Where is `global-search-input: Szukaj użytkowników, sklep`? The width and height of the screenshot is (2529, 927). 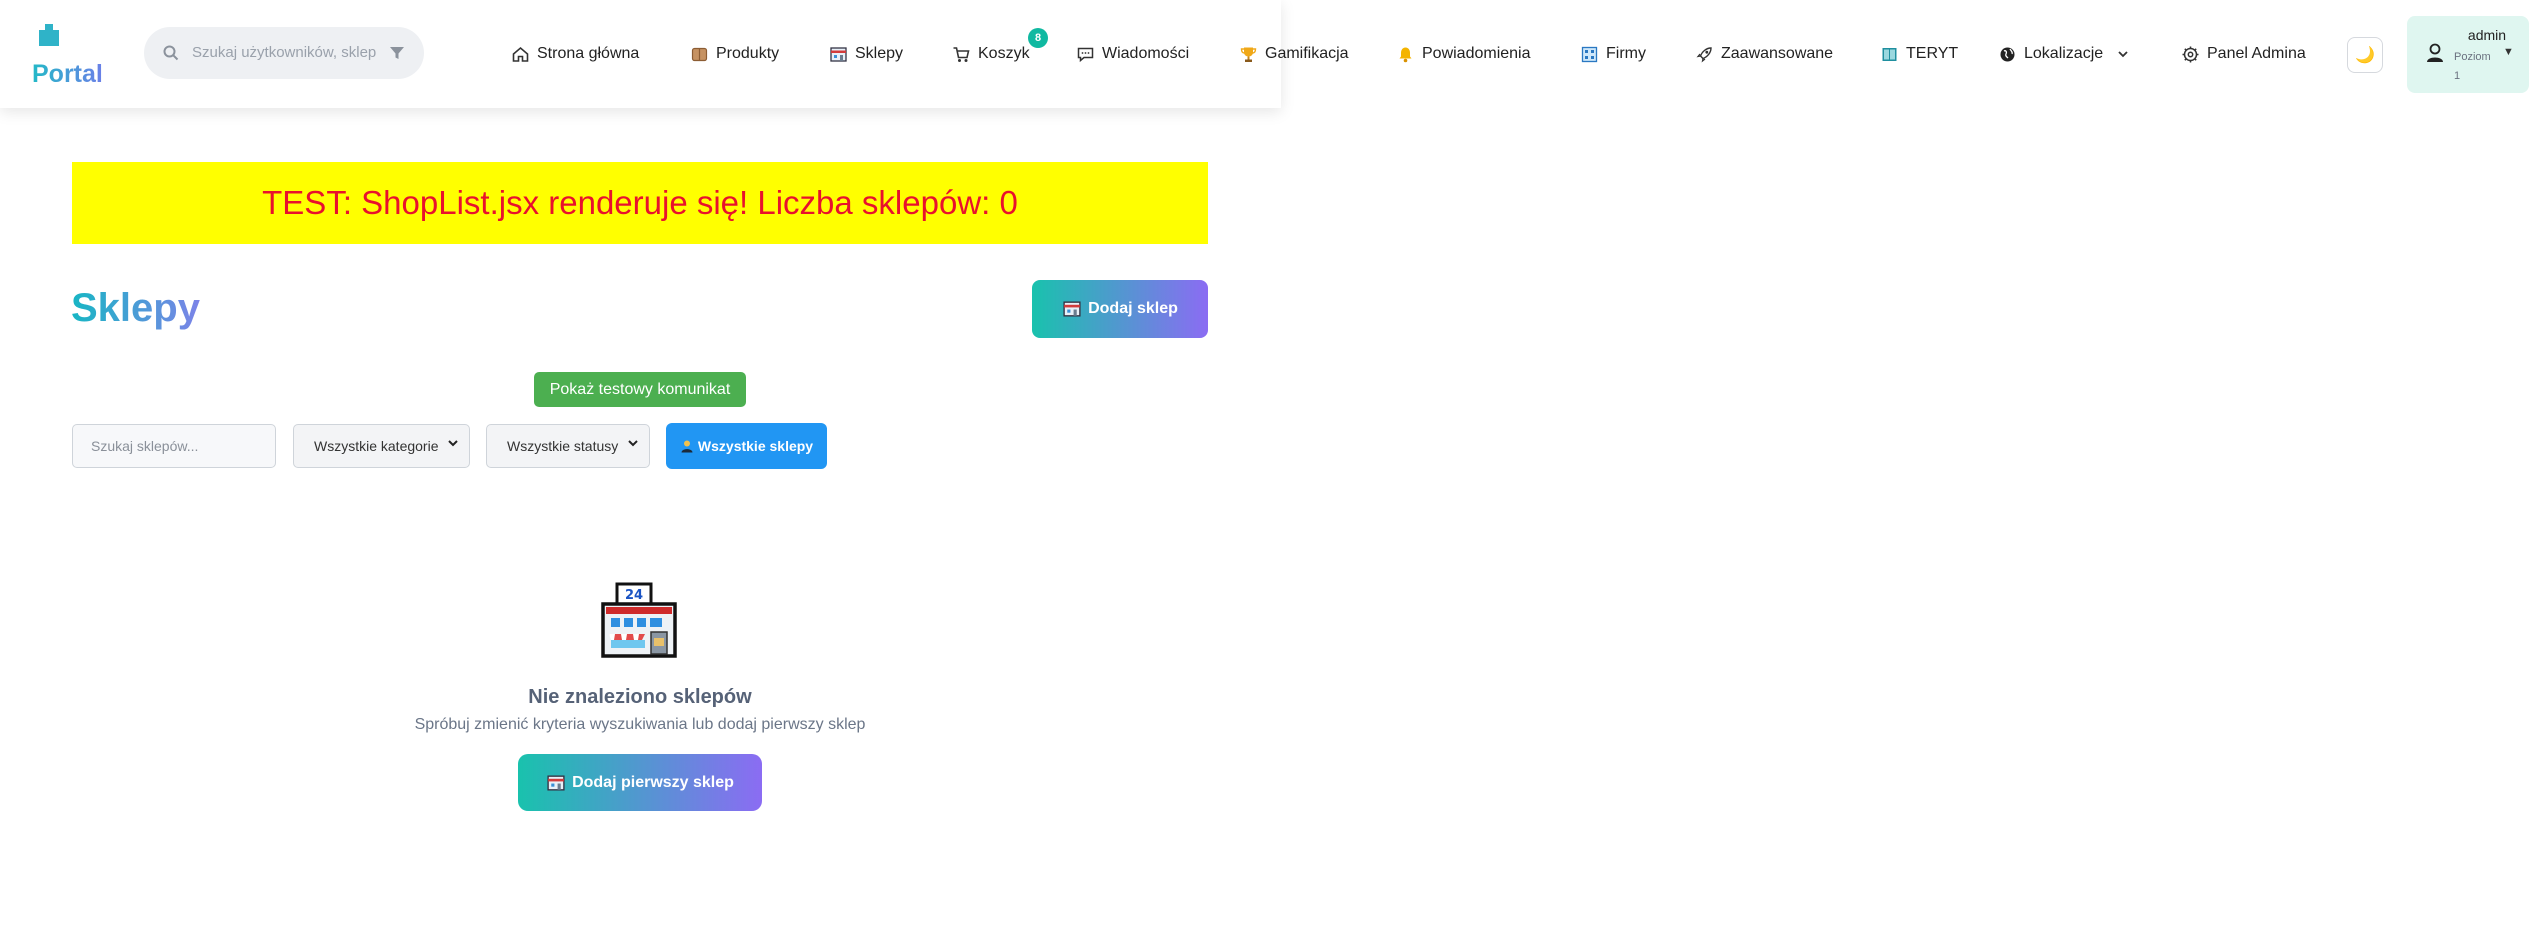 global-search-input: Szukaj użytkowników, sklep is located at coordinates (287, 52).